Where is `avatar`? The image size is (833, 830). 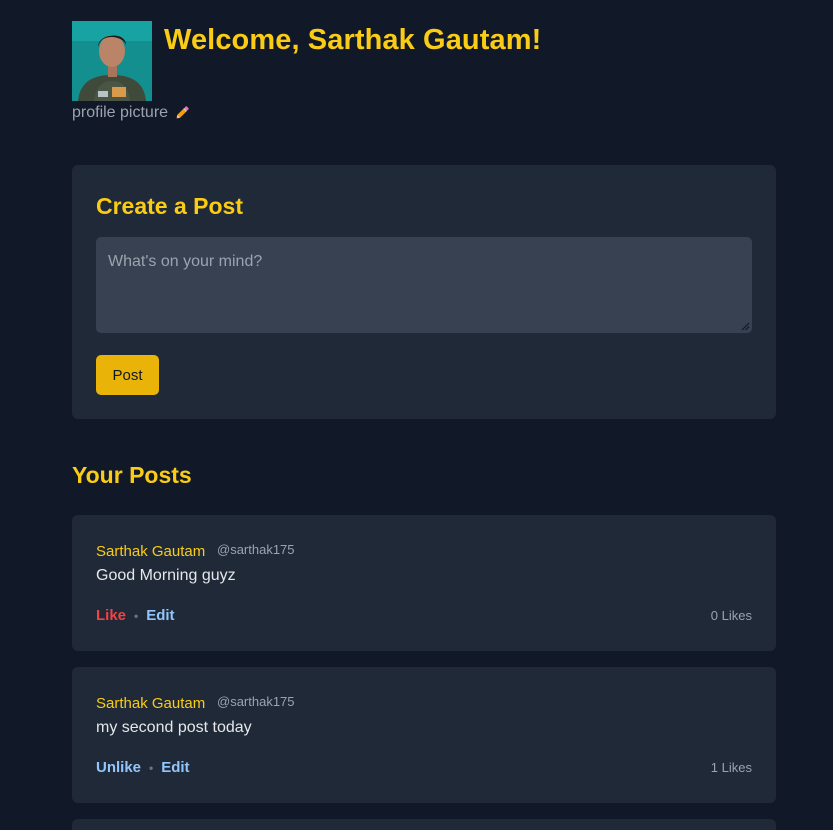
avatar is located at coordinates (112, 61).